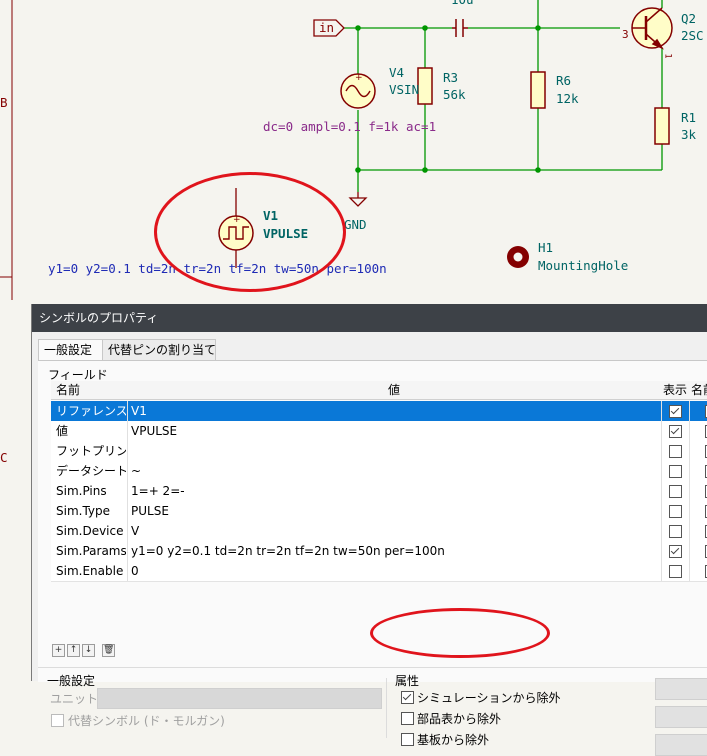  I want to click on border-mark-b: B, so click(4, 102).